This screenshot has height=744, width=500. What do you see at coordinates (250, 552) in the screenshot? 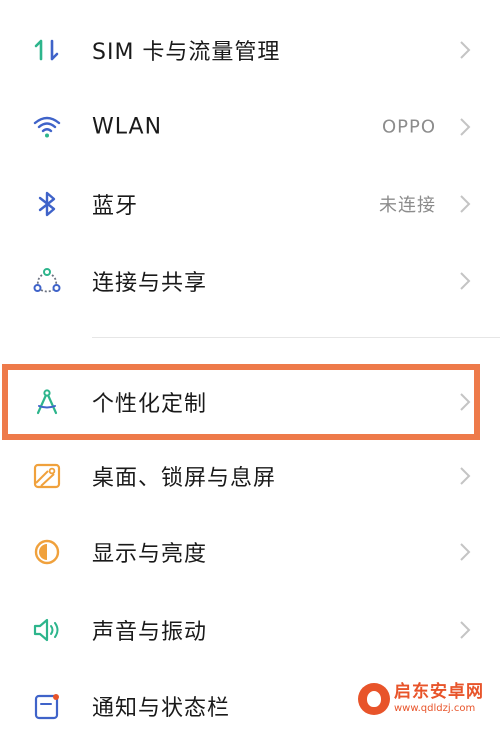
I see `settings-item-display-brightness: 显示与亮度` at bounding box center [250, 552].